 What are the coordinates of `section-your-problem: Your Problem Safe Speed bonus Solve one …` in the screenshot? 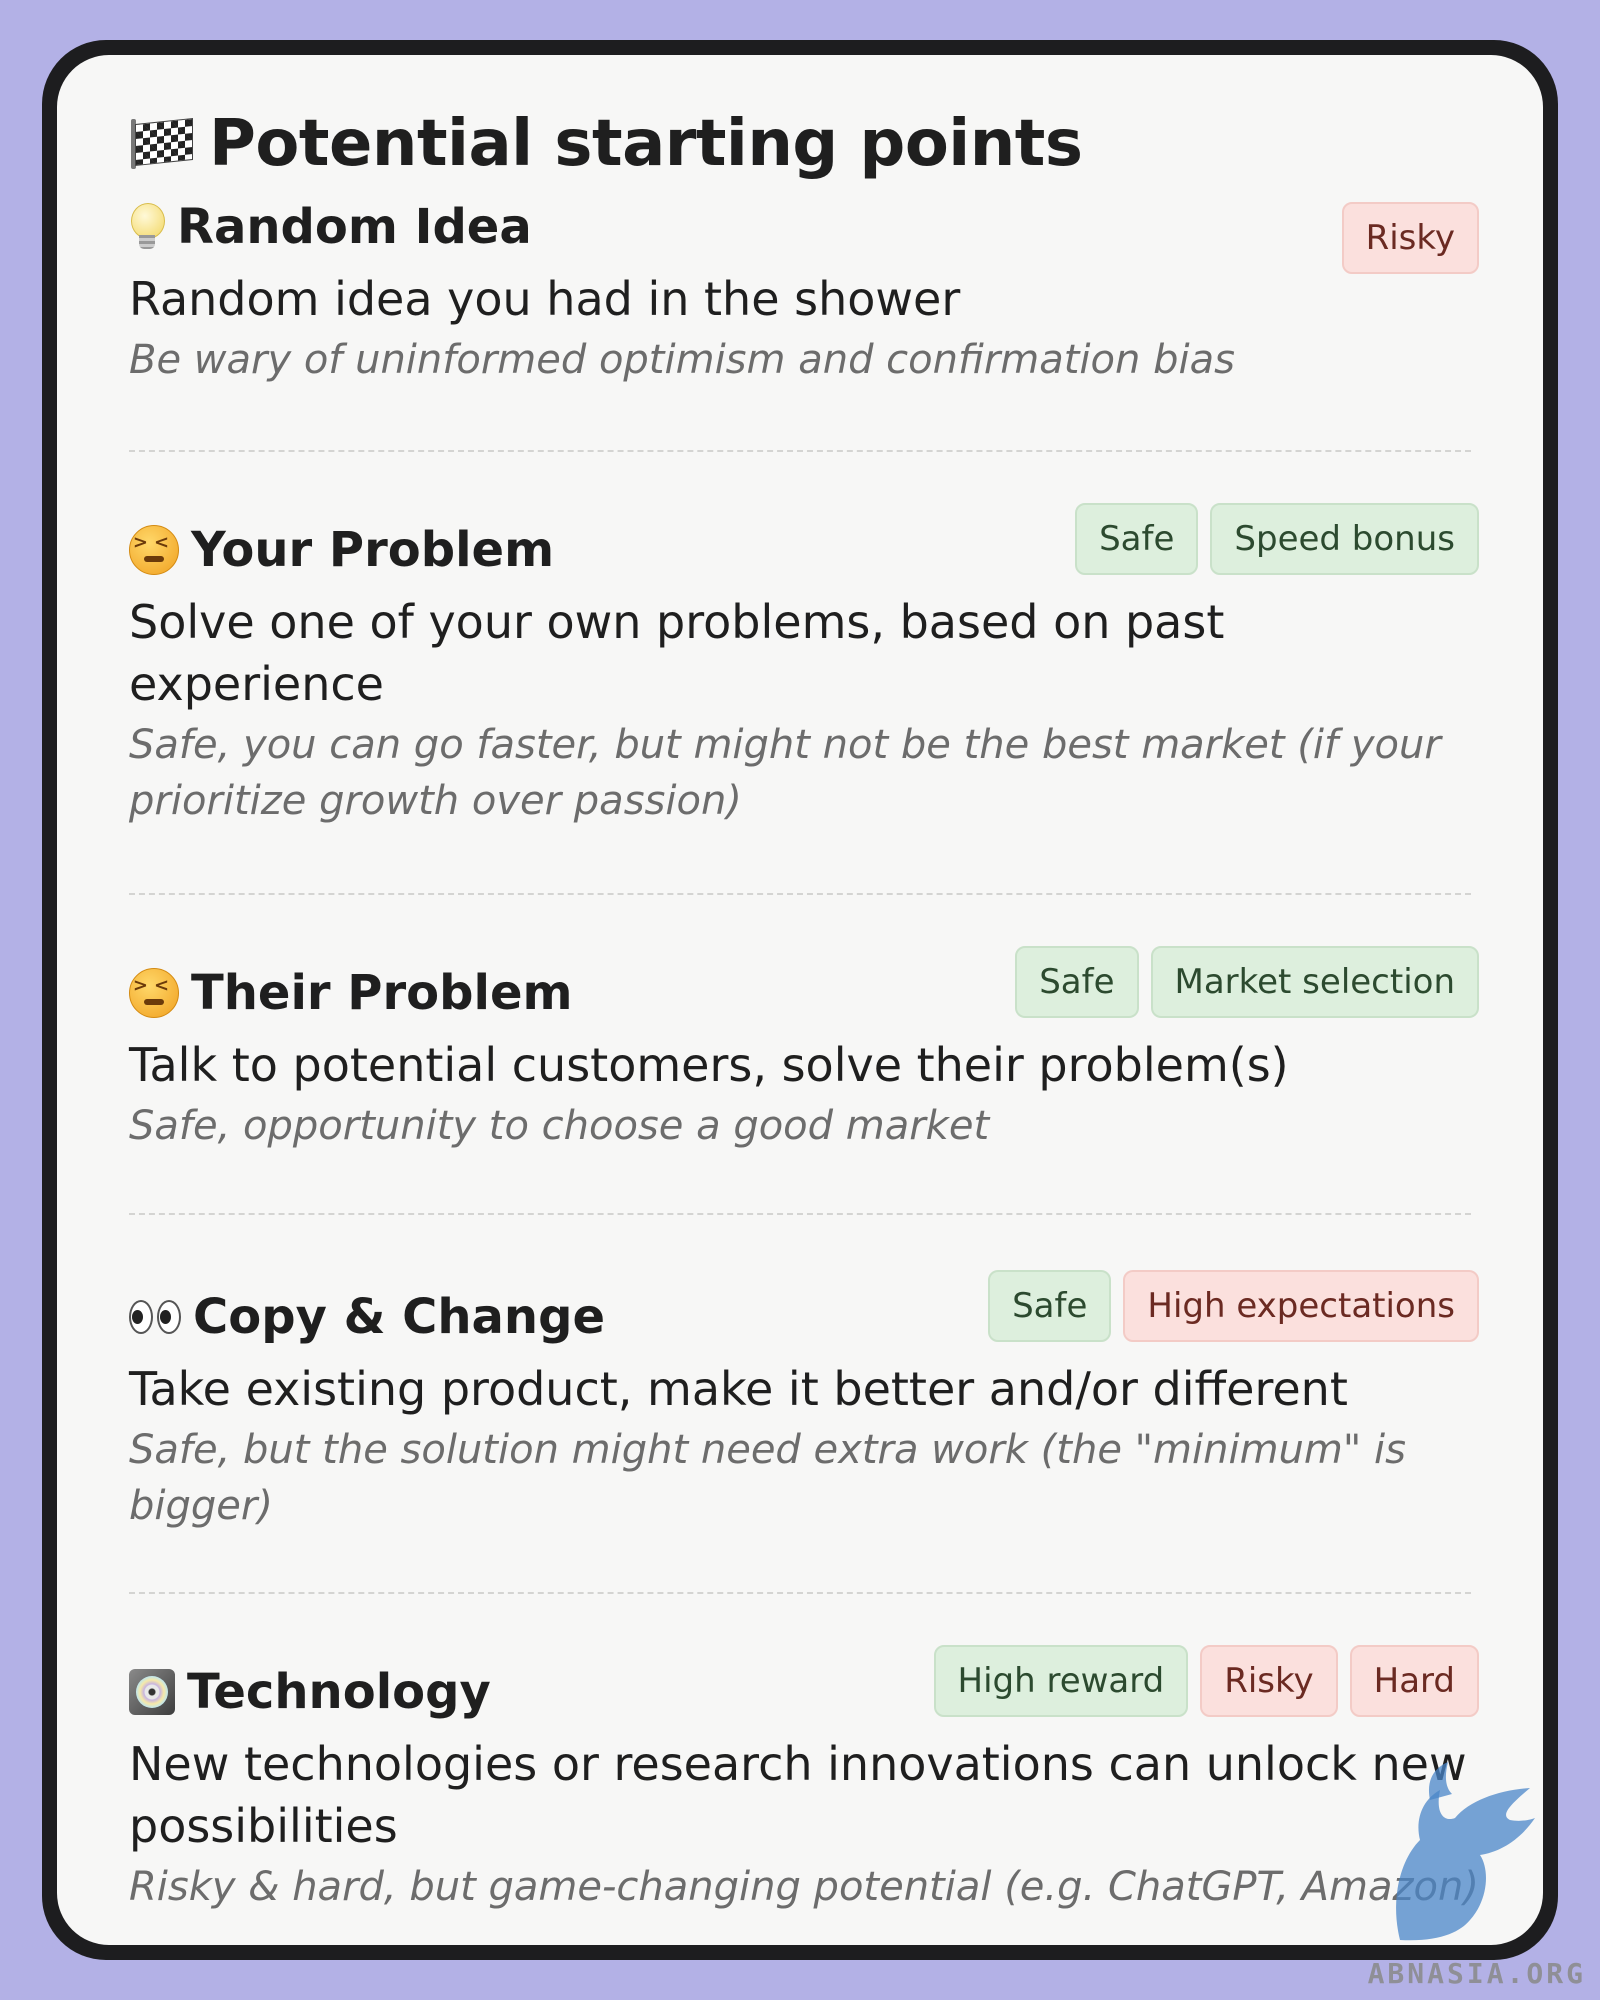 It's located at (804, 666).